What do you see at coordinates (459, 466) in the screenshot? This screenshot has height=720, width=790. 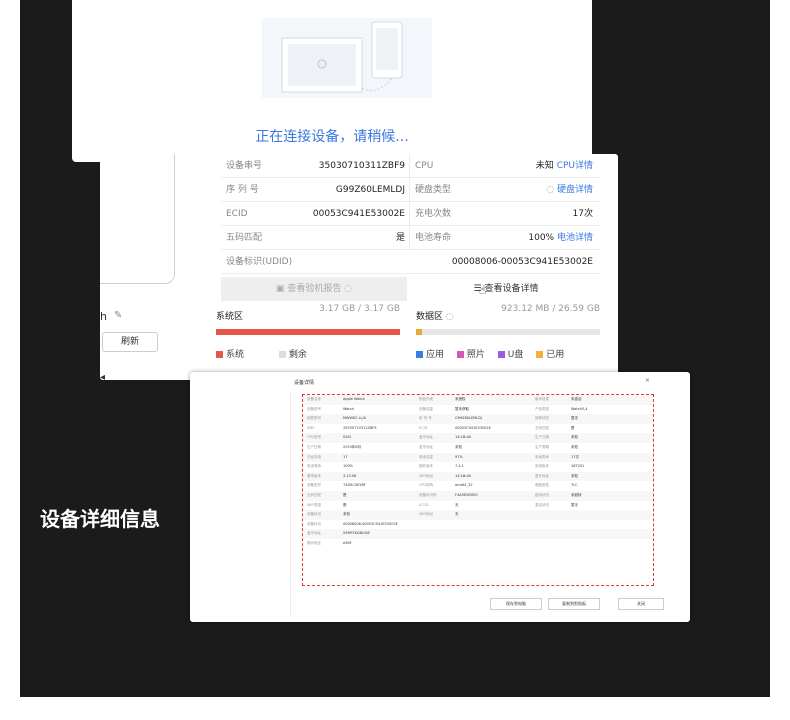 I see `details-value: 7.4.1` at bounding box center [459, 466].